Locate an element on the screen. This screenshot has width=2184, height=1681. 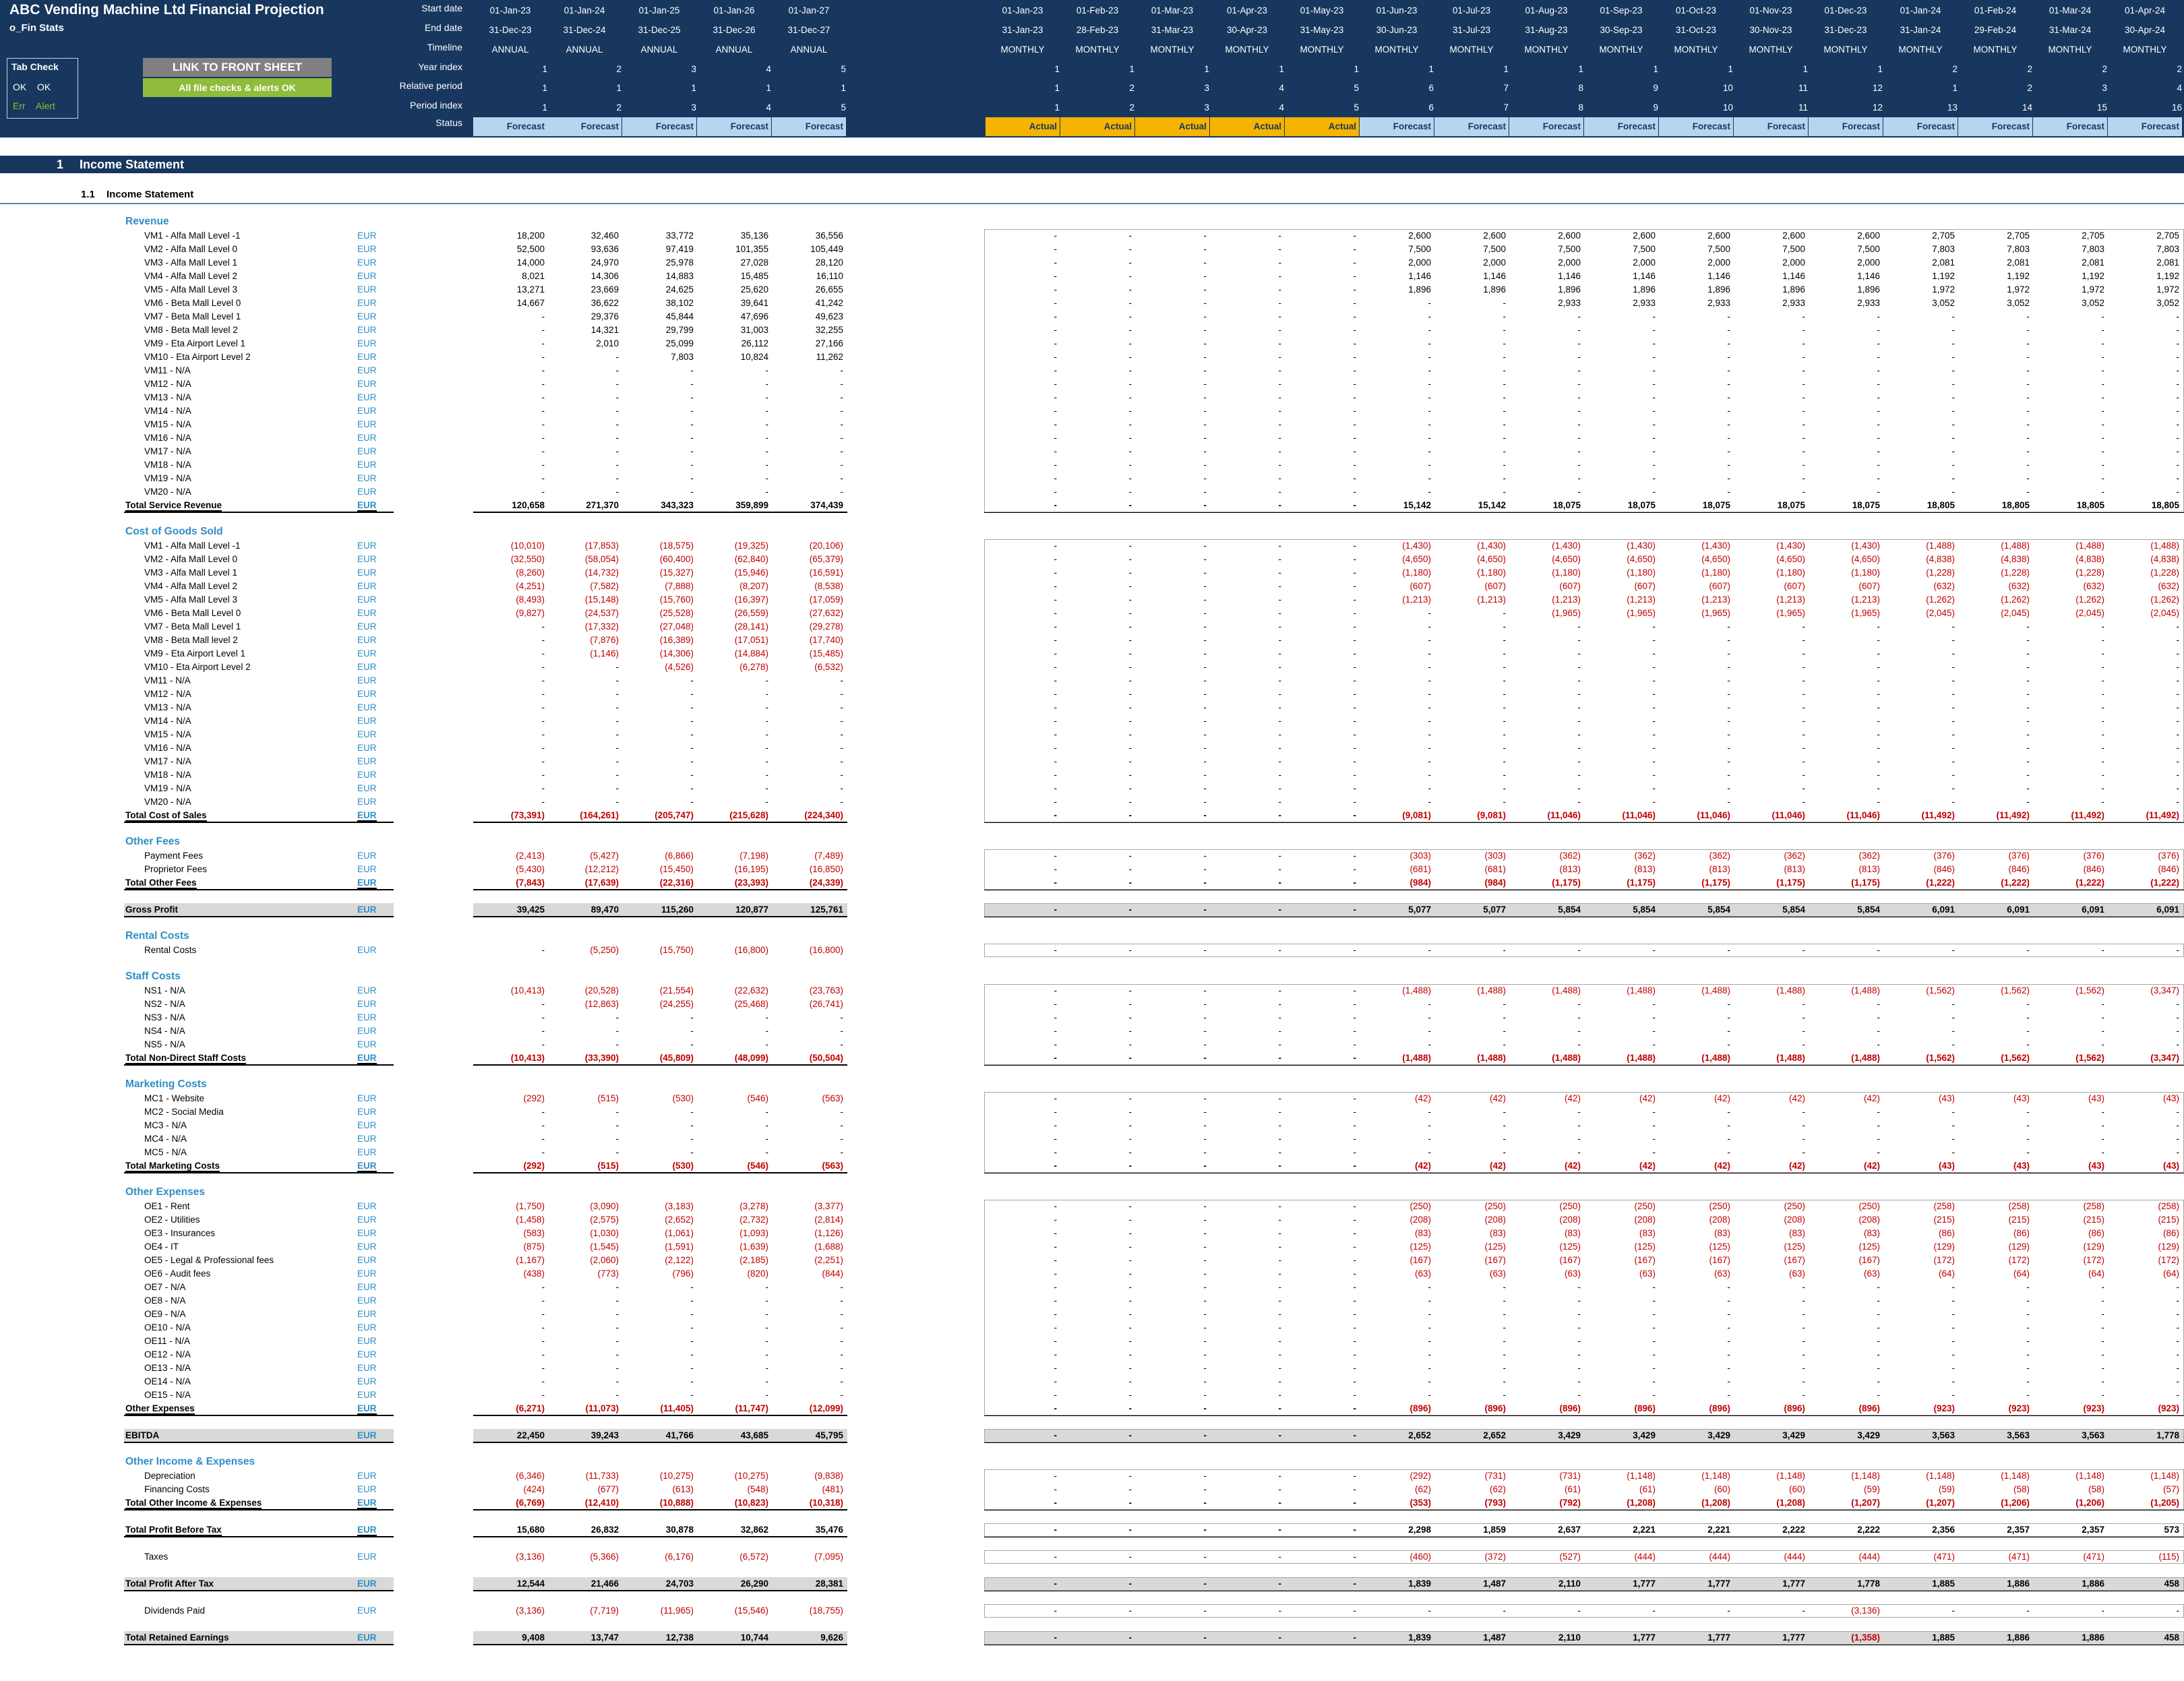
annual-status-cell: Forecast is located at coordinates (510, 126).